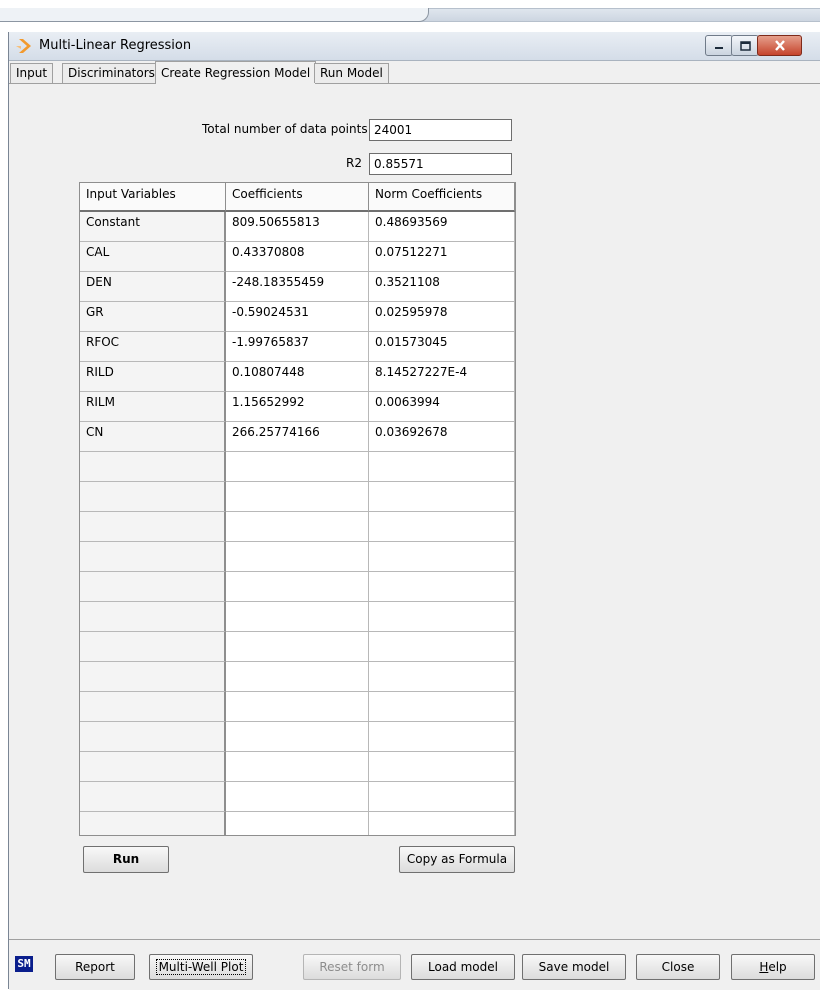  What do you see at coordinates (442, 437) in the screenshot?
I see `norm-coefficient-cell: 0.03692678` at bounding box center [442, 437].